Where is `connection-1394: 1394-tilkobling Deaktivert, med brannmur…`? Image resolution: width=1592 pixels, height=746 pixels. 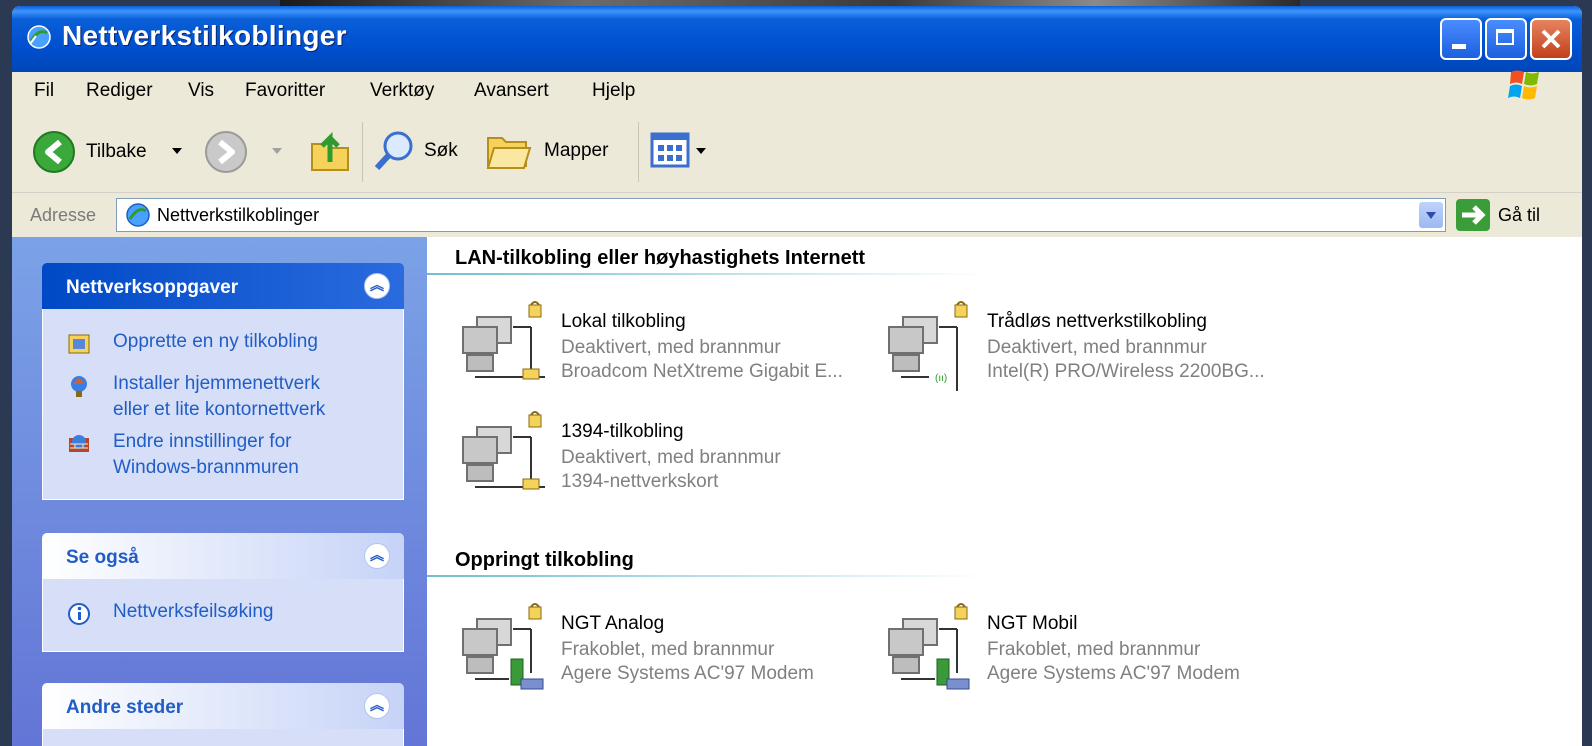 connection-1394: 1394-tilkobling Deaktivert, med brannmur… is located at coordinates (667, 457).